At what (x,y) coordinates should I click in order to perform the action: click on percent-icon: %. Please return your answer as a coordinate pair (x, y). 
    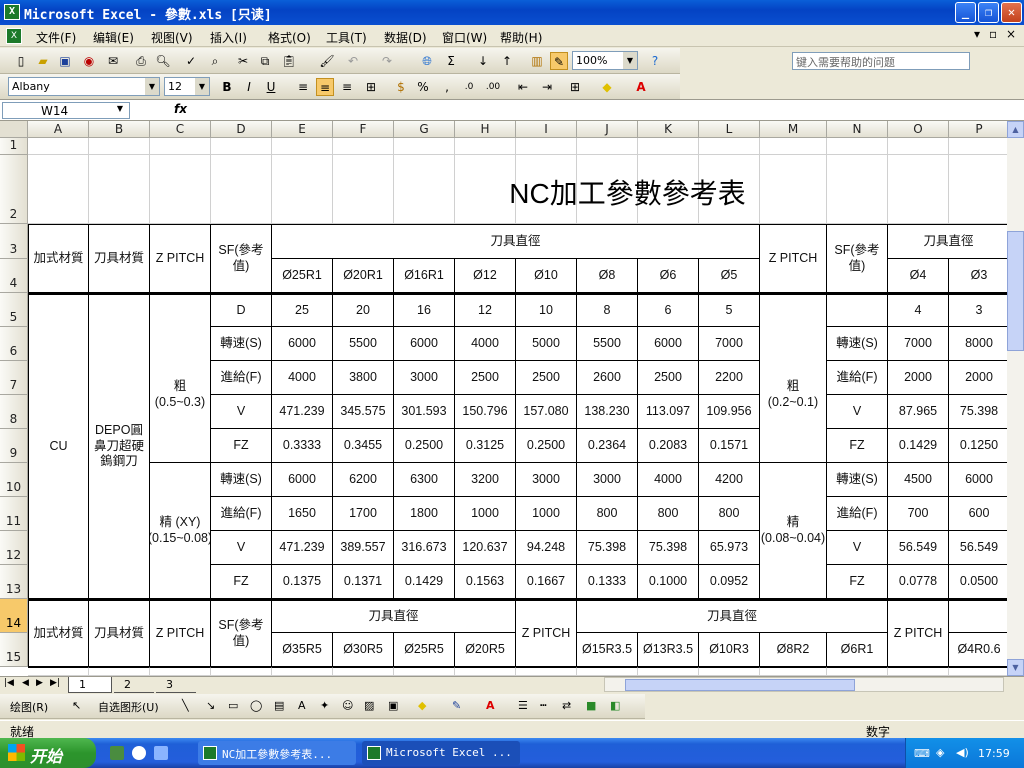
    Looking at the image, I should click on (423, 87).